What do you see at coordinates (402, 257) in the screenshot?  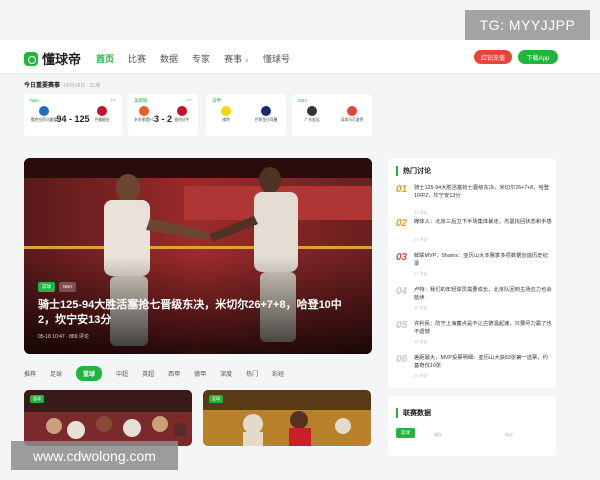 I see `hot-rank: 03` at bounding box center [402, 257].